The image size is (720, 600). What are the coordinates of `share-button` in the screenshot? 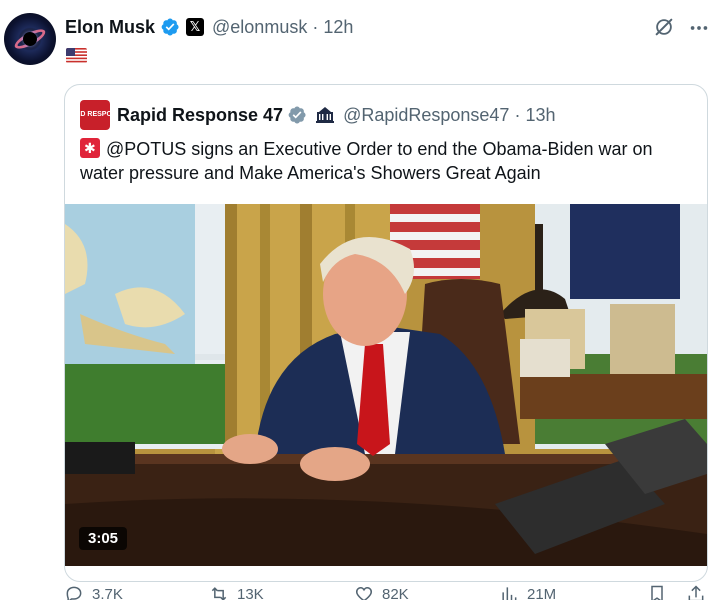 It's located at (700, 592).